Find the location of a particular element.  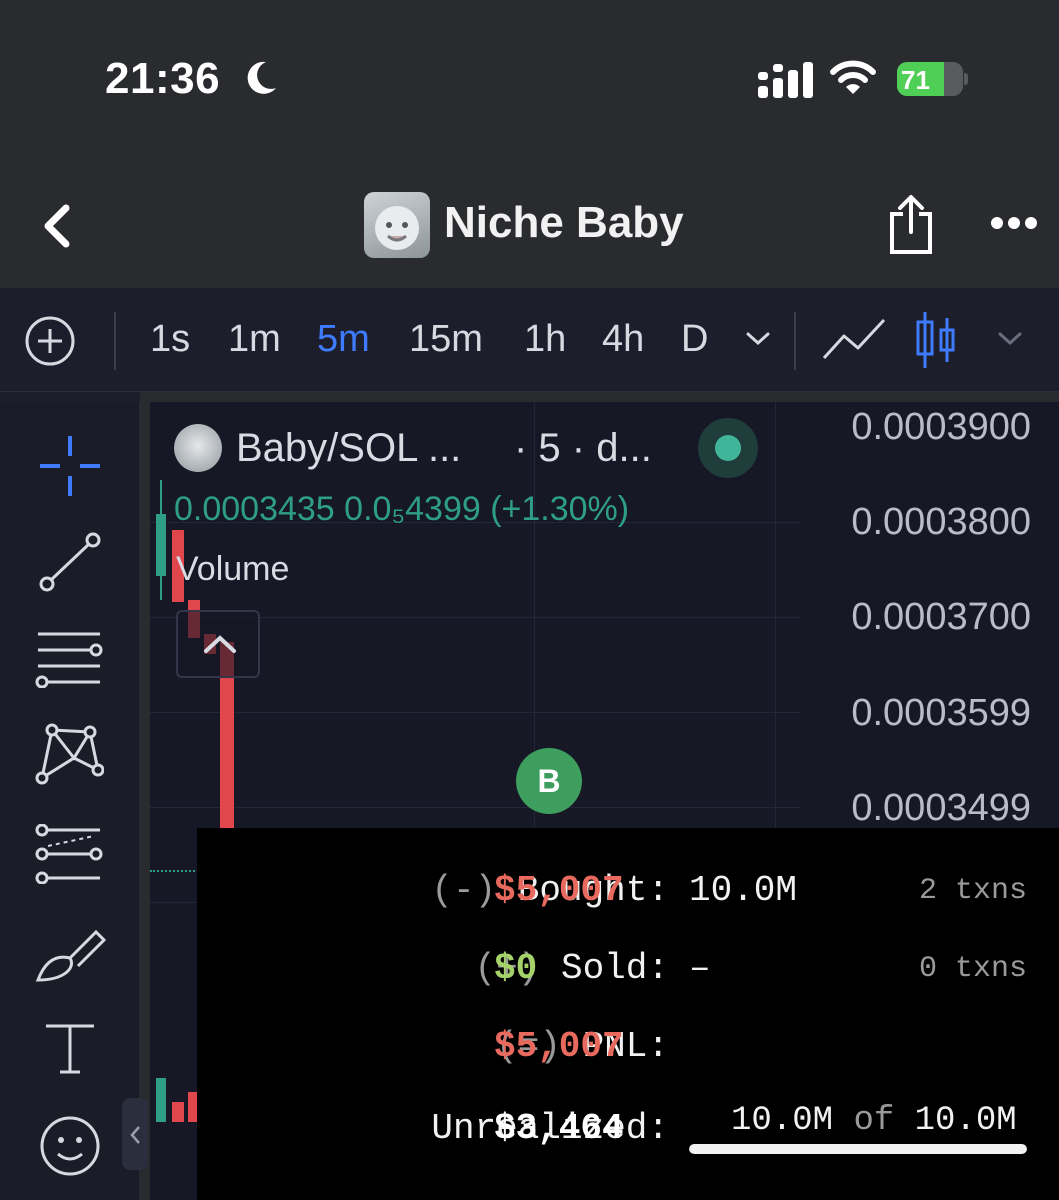

crosshair-icon is located at coordinates (70, 466).